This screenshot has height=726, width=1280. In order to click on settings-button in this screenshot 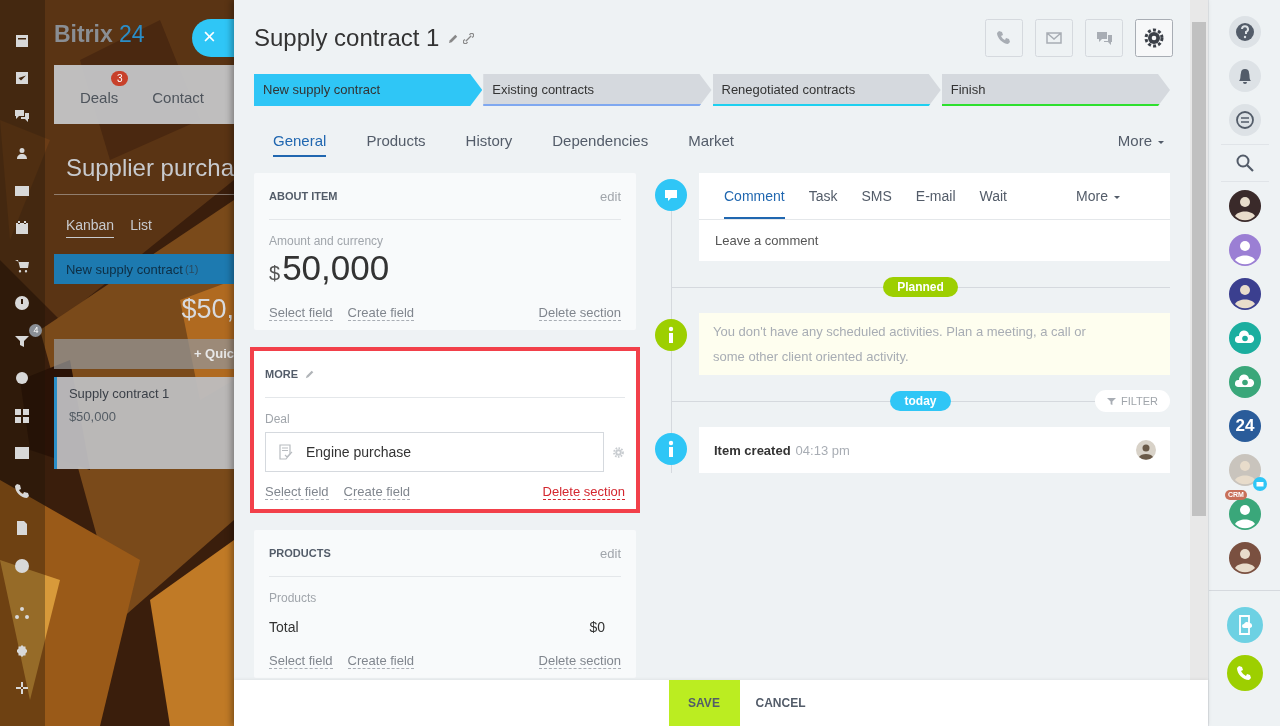, I will do `click(1154, 38)`.